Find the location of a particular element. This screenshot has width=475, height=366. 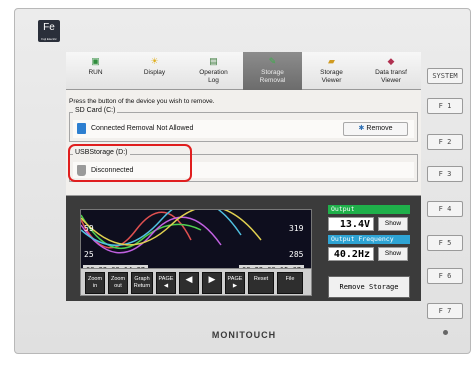

usb-storage-highlight is located at coordinates (130, 163).